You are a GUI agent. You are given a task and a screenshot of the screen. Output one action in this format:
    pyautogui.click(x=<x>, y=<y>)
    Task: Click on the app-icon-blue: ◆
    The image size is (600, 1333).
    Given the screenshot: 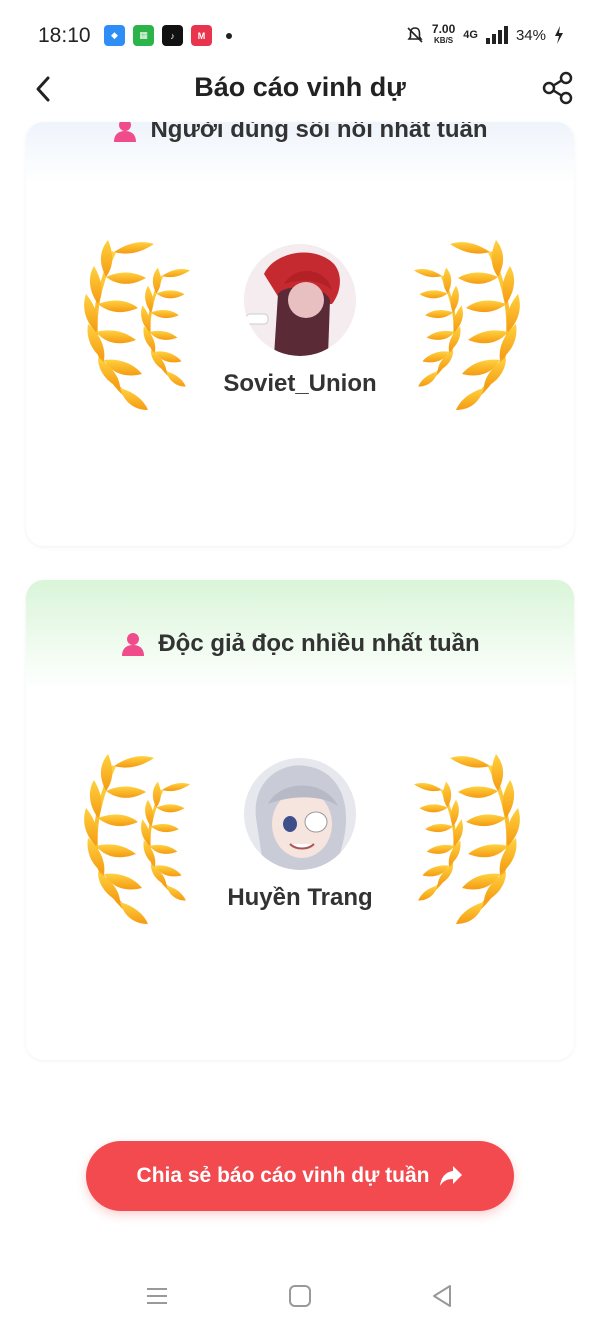 What is the action you would take?
    pyautogui.click(x=114, y=35)
    